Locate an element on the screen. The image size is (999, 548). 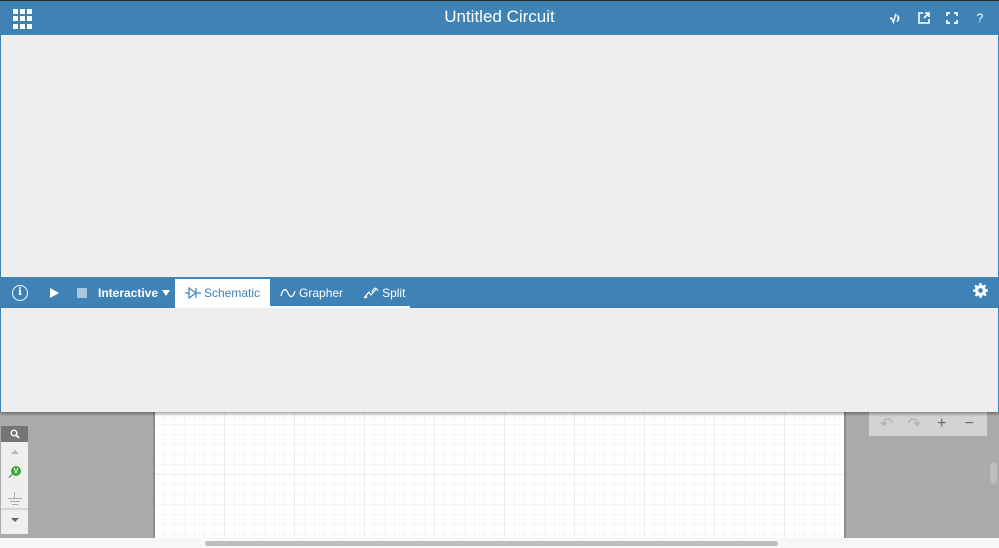
settings-button is located at coordinates (980, 292).